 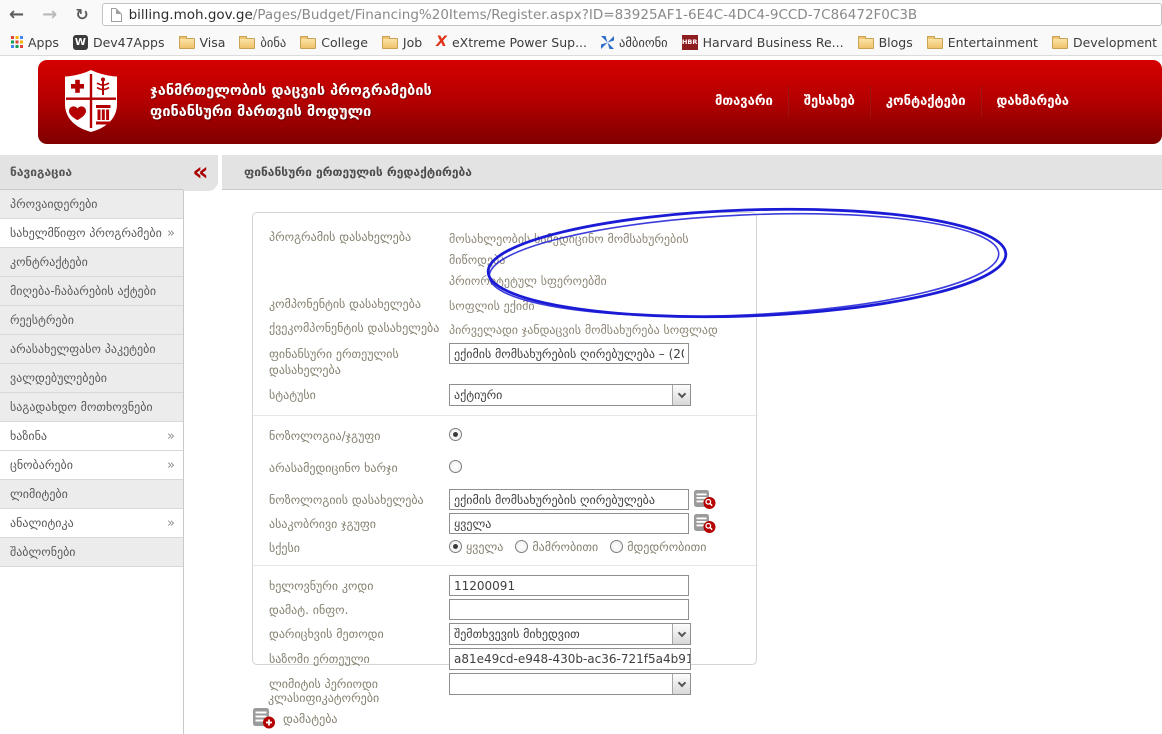 I want to click on nosology-lookup-button, so click(x=705, y=499).